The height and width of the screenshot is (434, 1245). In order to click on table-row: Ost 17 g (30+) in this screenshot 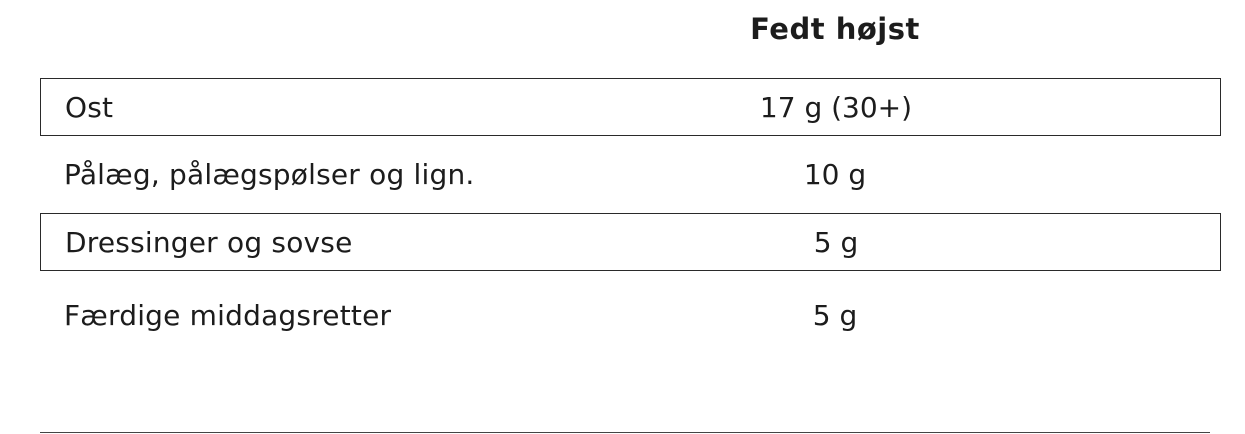, I will do `click(630, 107)`.